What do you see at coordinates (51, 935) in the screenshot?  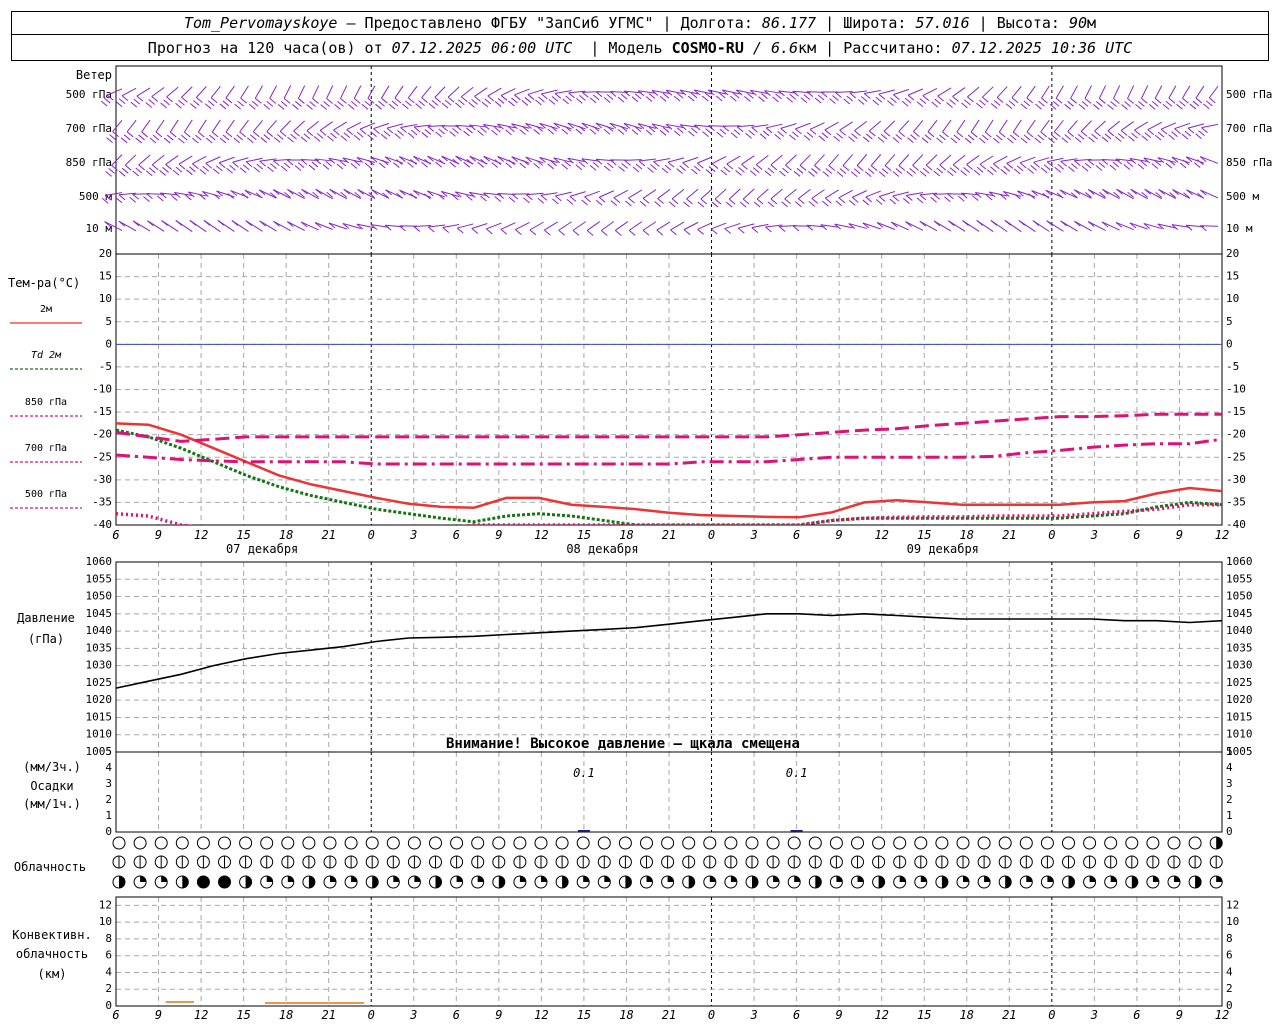 I see `conv-title-1: Конвективн.` at bounding box center [51, 935].